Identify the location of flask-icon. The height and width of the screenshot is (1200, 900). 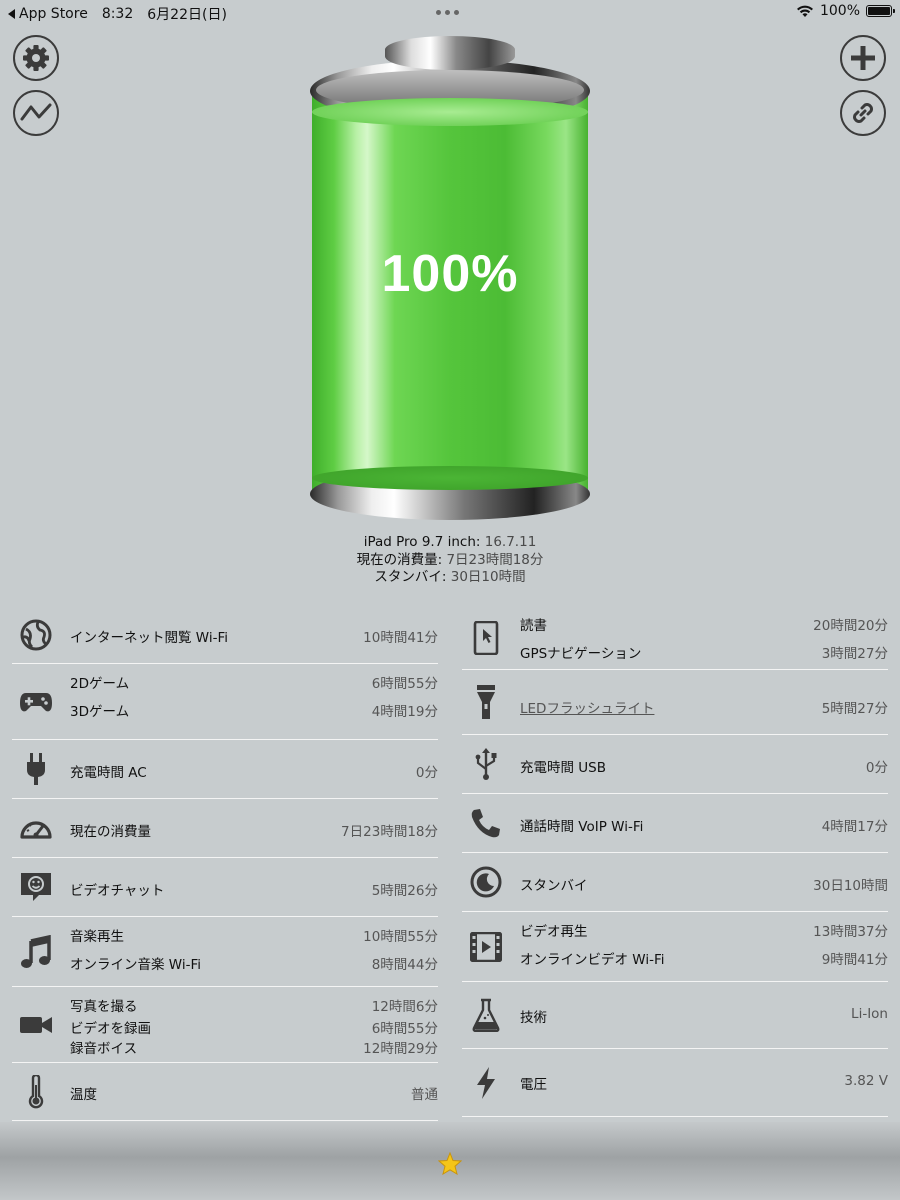
(486, 1015).